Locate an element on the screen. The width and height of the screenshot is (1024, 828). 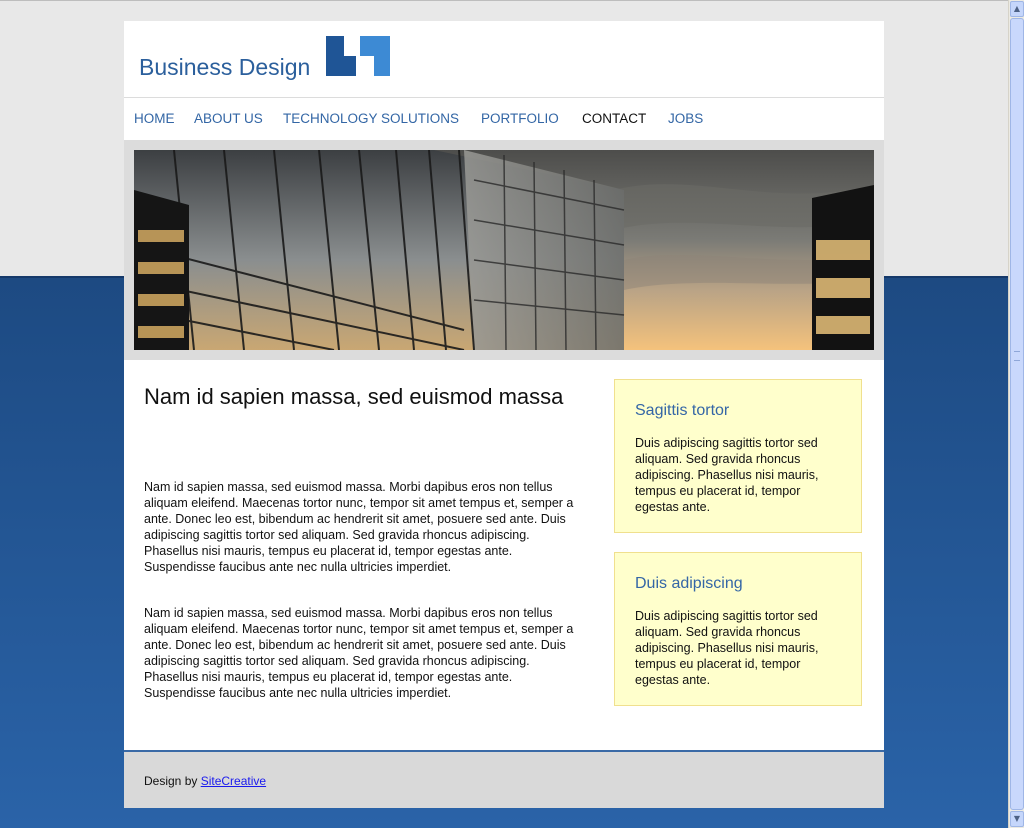
nav-technology-solutions: TECHNOLOGY SOLUTIONS is located at coordinates (371, 118).